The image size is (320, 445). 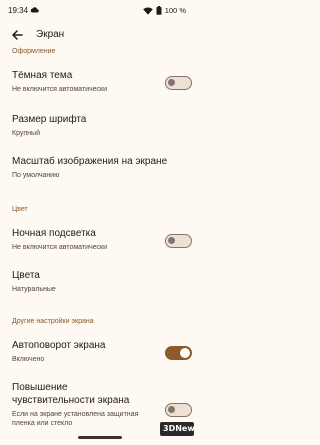 I want to click on status-right: 100 %, so click(x=164, y=10).